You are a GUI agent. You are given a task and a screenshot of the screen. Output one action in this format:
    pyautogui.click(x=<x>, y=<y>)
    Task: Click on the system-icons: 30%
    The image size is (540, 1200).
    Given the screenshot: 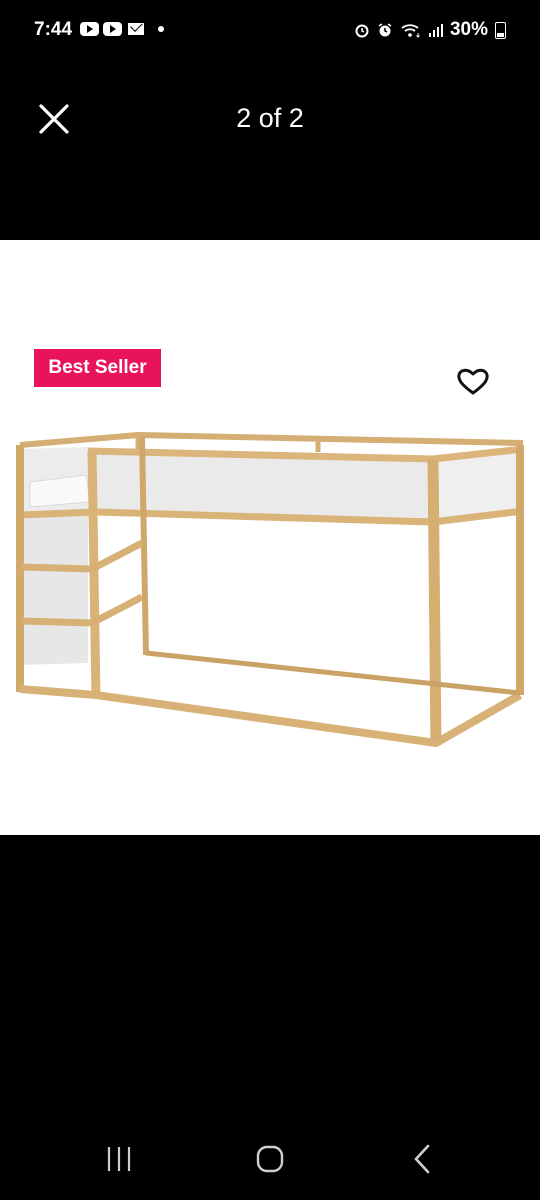 What is the action you would take?
    pyautogui.click(x=430, y=30)
    